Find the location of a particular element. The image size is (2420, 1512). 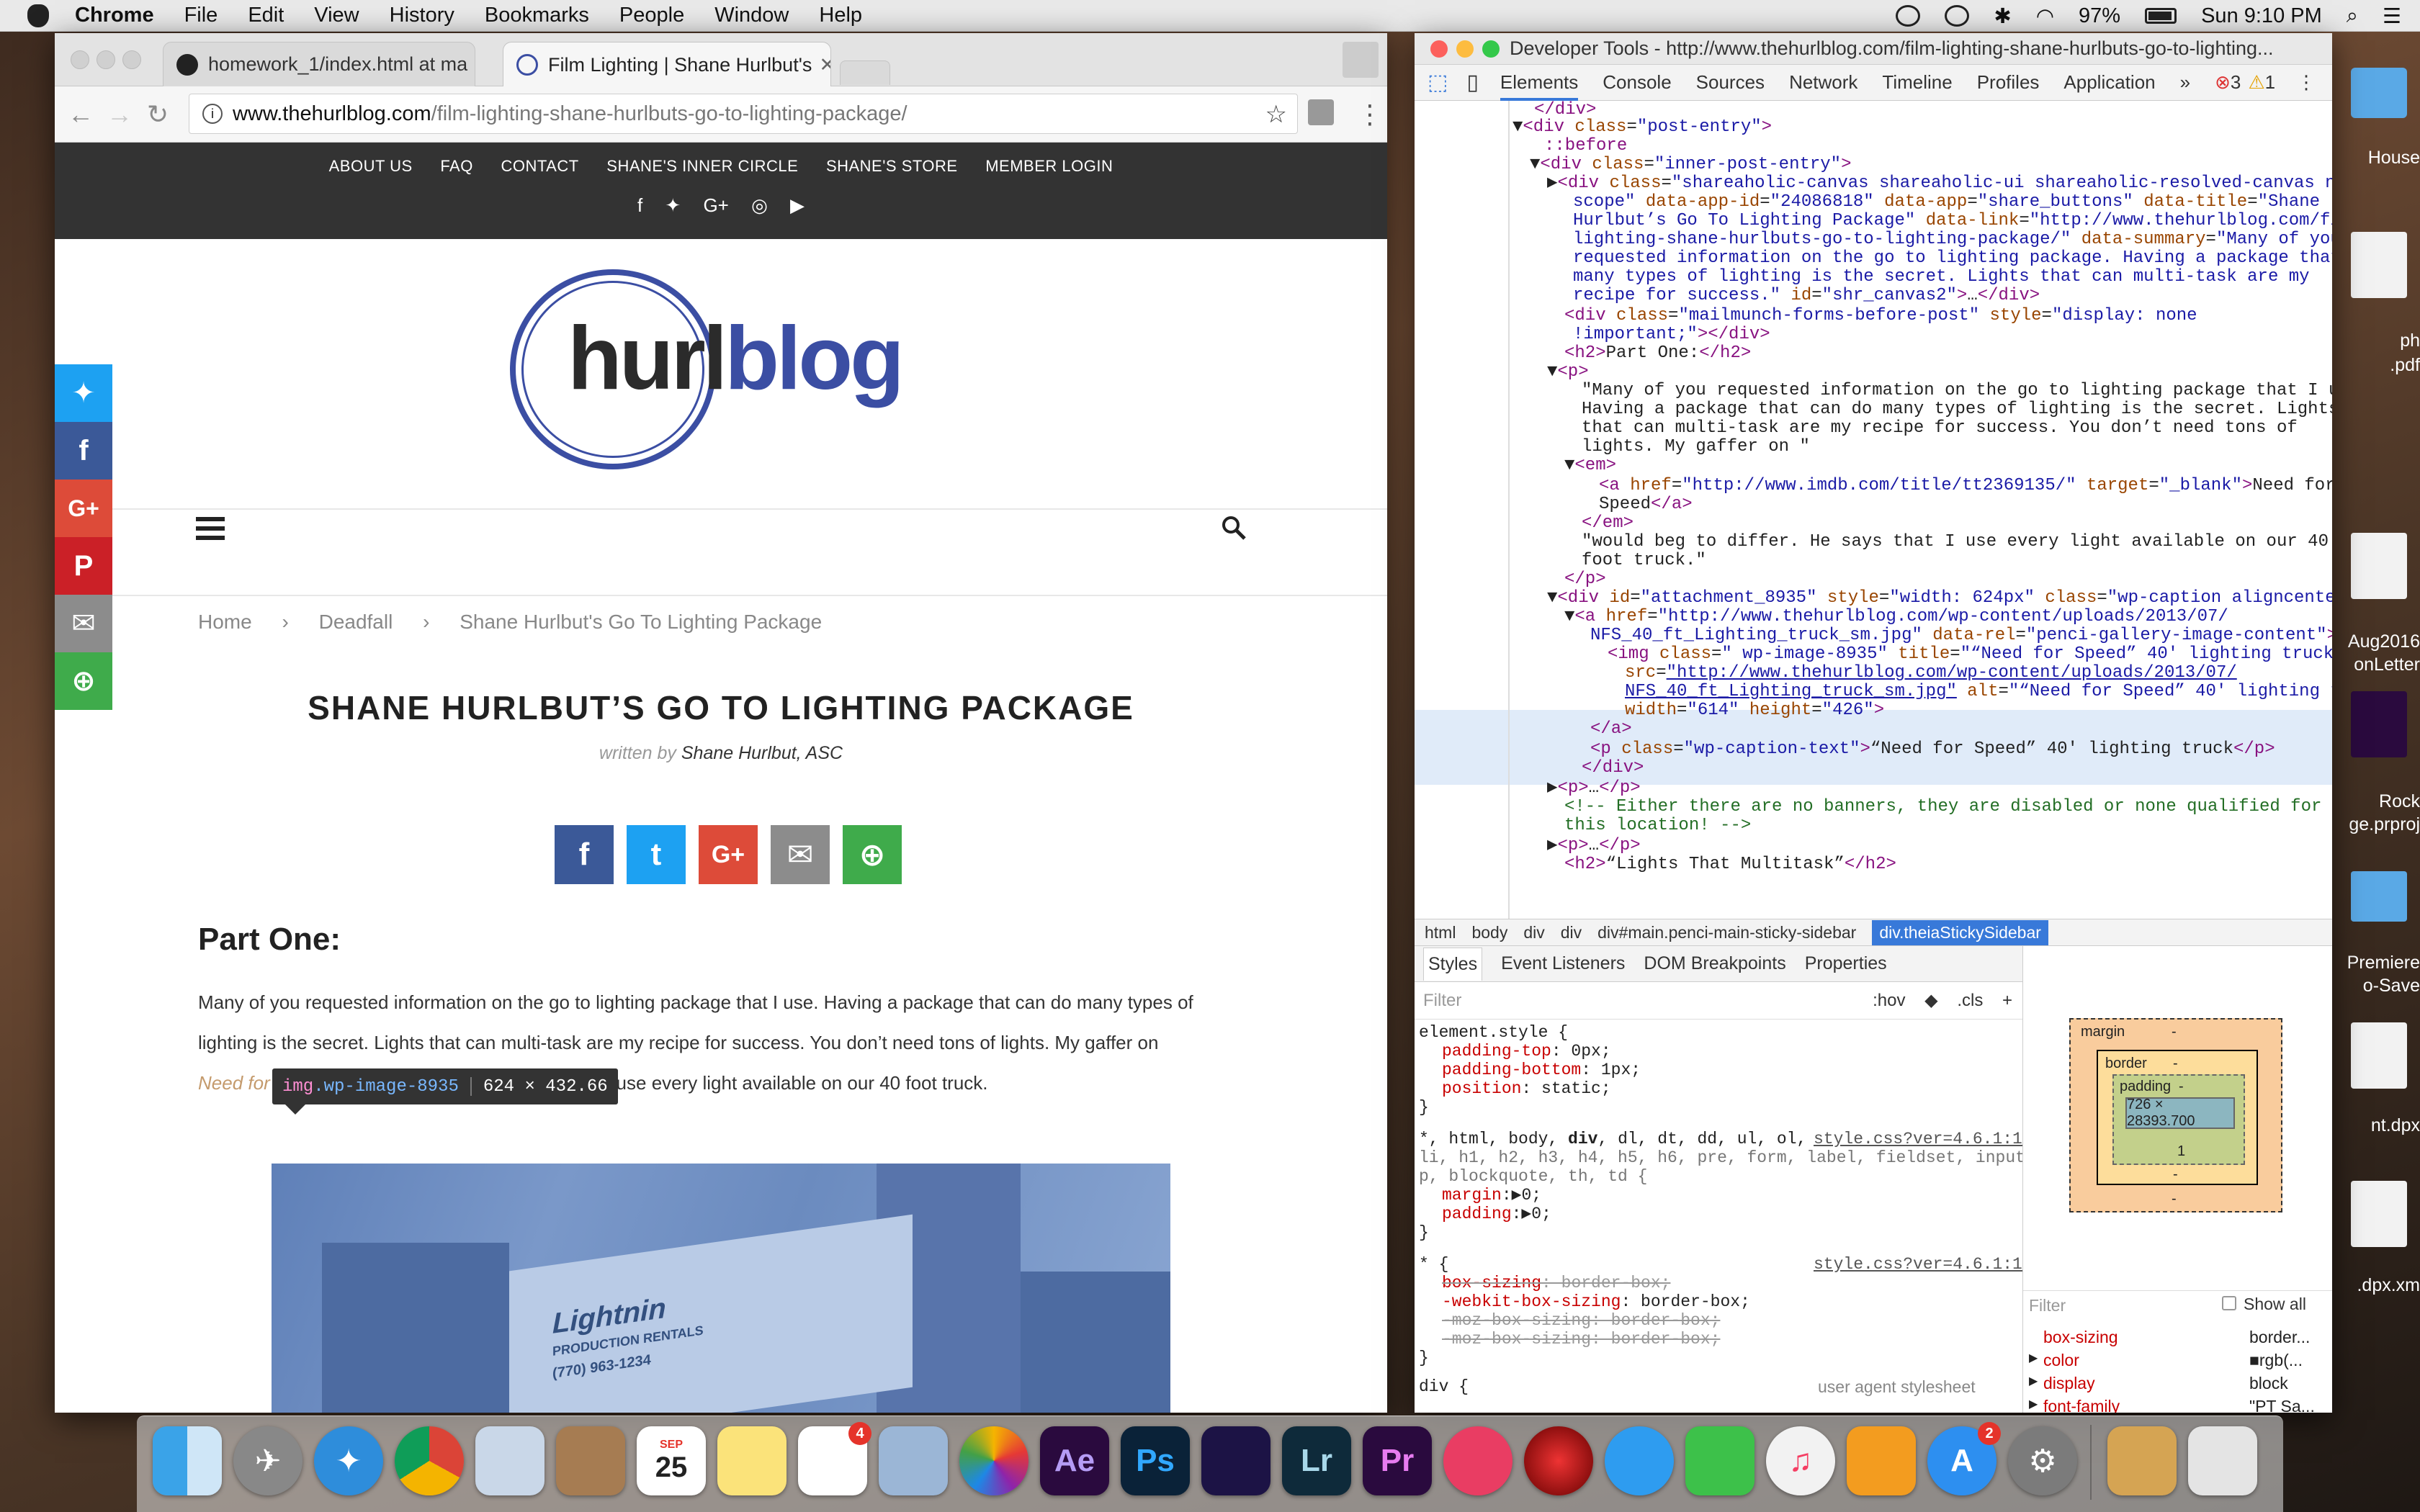

box-model-padding: padding - 726 × 28393.700 1 is located at coordinates (2178, 1119).